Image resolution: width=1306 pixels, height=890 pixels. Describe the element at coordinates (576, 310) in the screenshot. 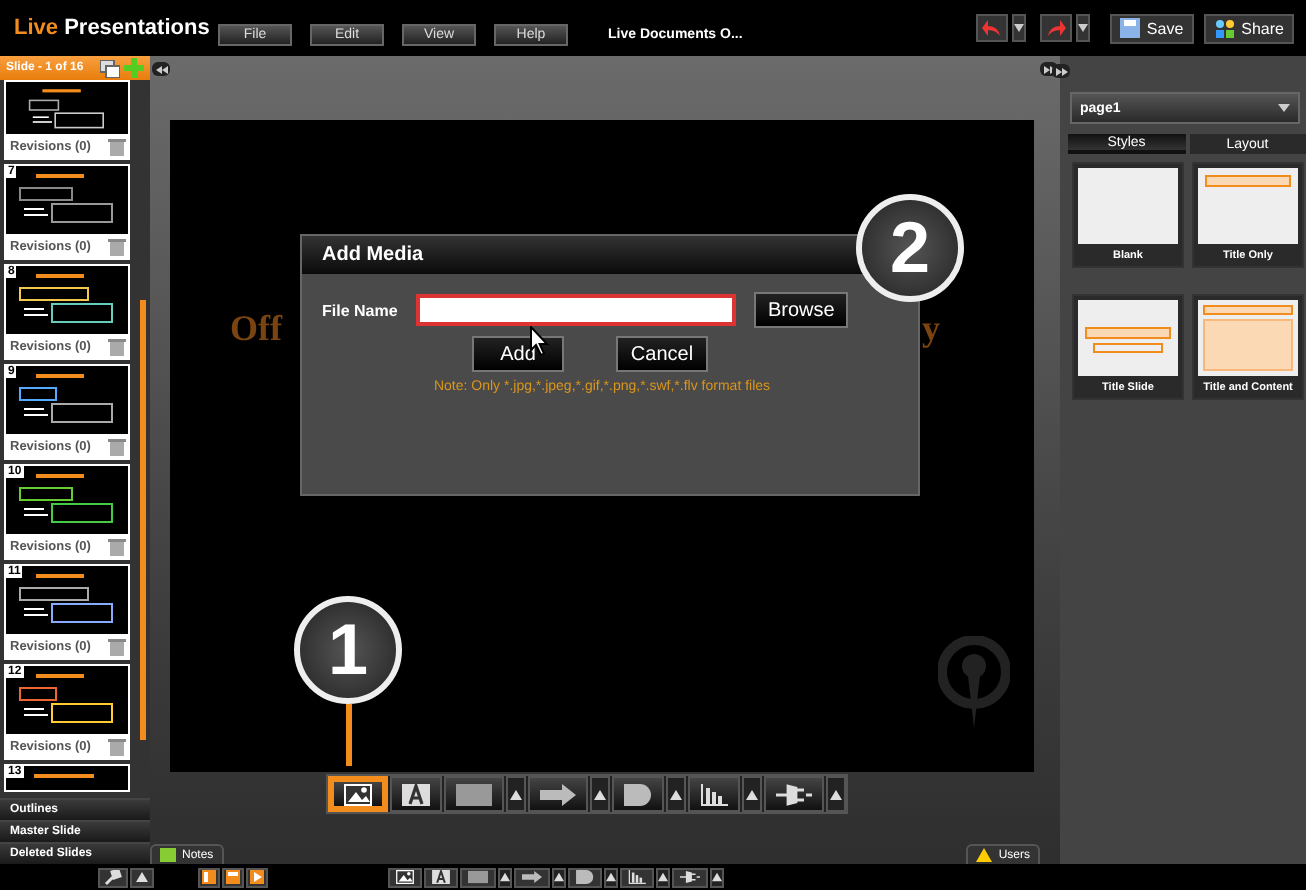

I see `file-name-field` at that location.